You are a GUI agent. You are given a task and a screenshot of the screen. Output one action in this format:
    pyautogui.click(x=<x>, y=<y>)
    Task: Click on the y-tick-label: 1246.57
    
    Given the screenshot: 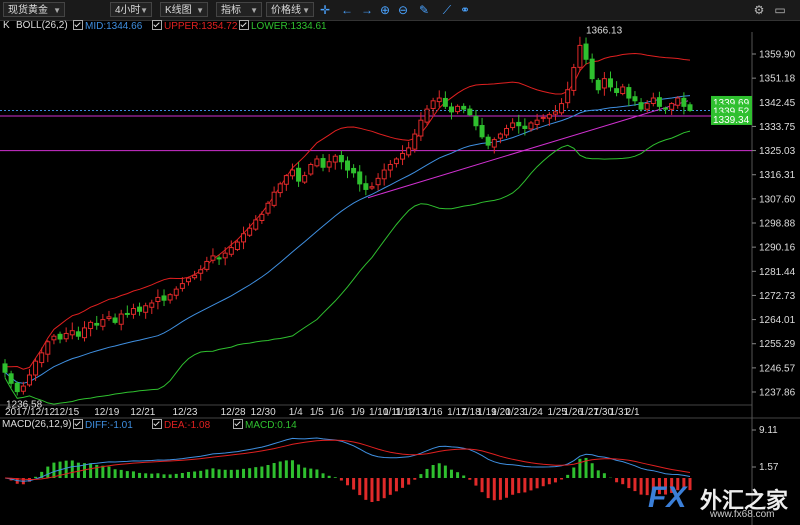 What is the action you would take?
    pyautogui.click(x=777, y=368)
    